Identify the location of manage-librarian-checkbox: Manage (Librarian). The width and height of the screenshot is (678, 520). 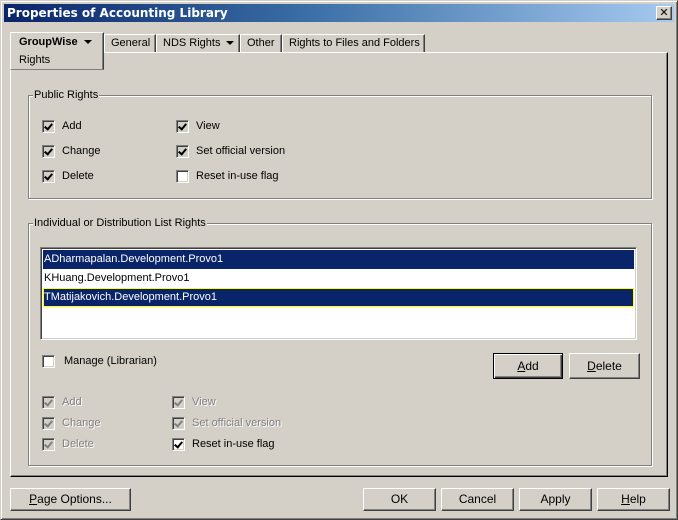
(99, 361).